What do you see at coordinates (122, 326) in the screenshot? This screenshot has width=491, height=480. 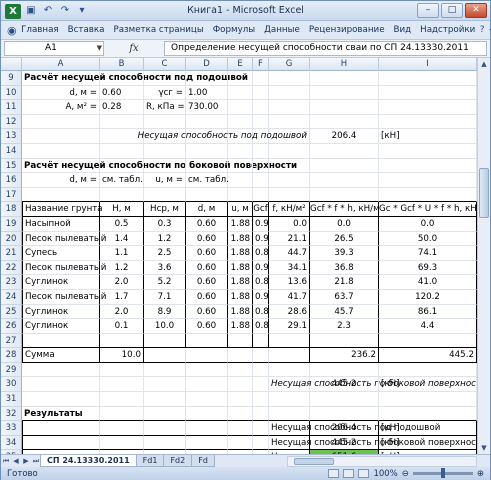 I see `cell: 0.1` at bounding box center [122, 326].